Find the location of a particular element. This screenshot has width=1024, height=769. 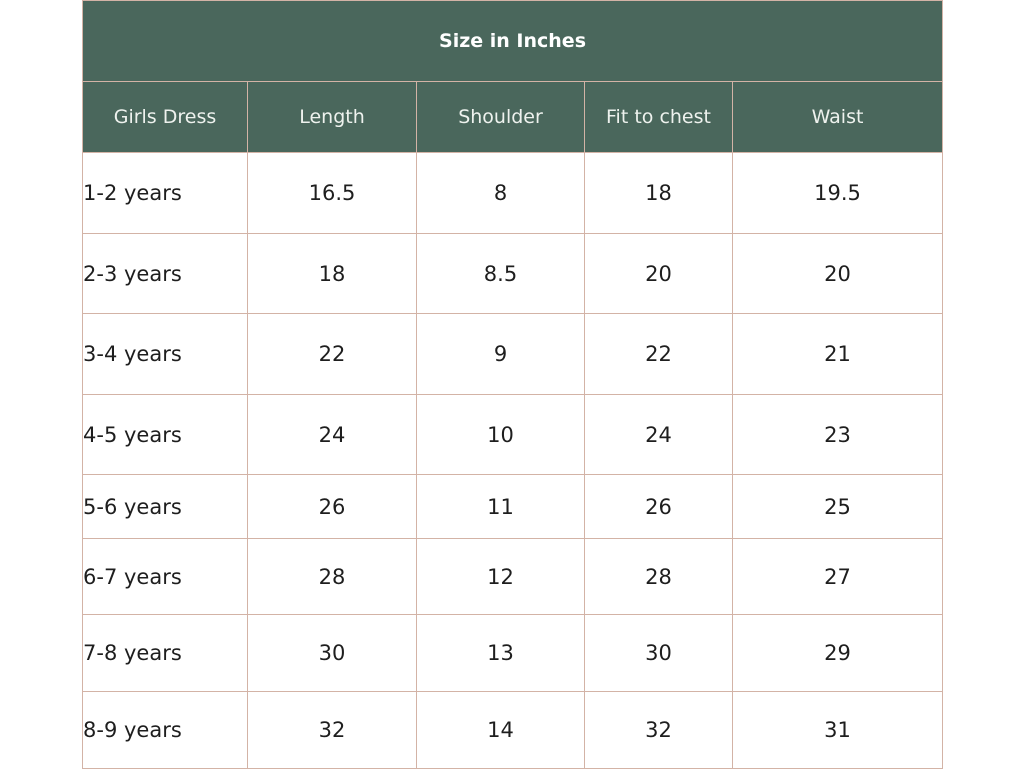

header-girls-dress: Girls Dress is located at coordinates (165, 117).